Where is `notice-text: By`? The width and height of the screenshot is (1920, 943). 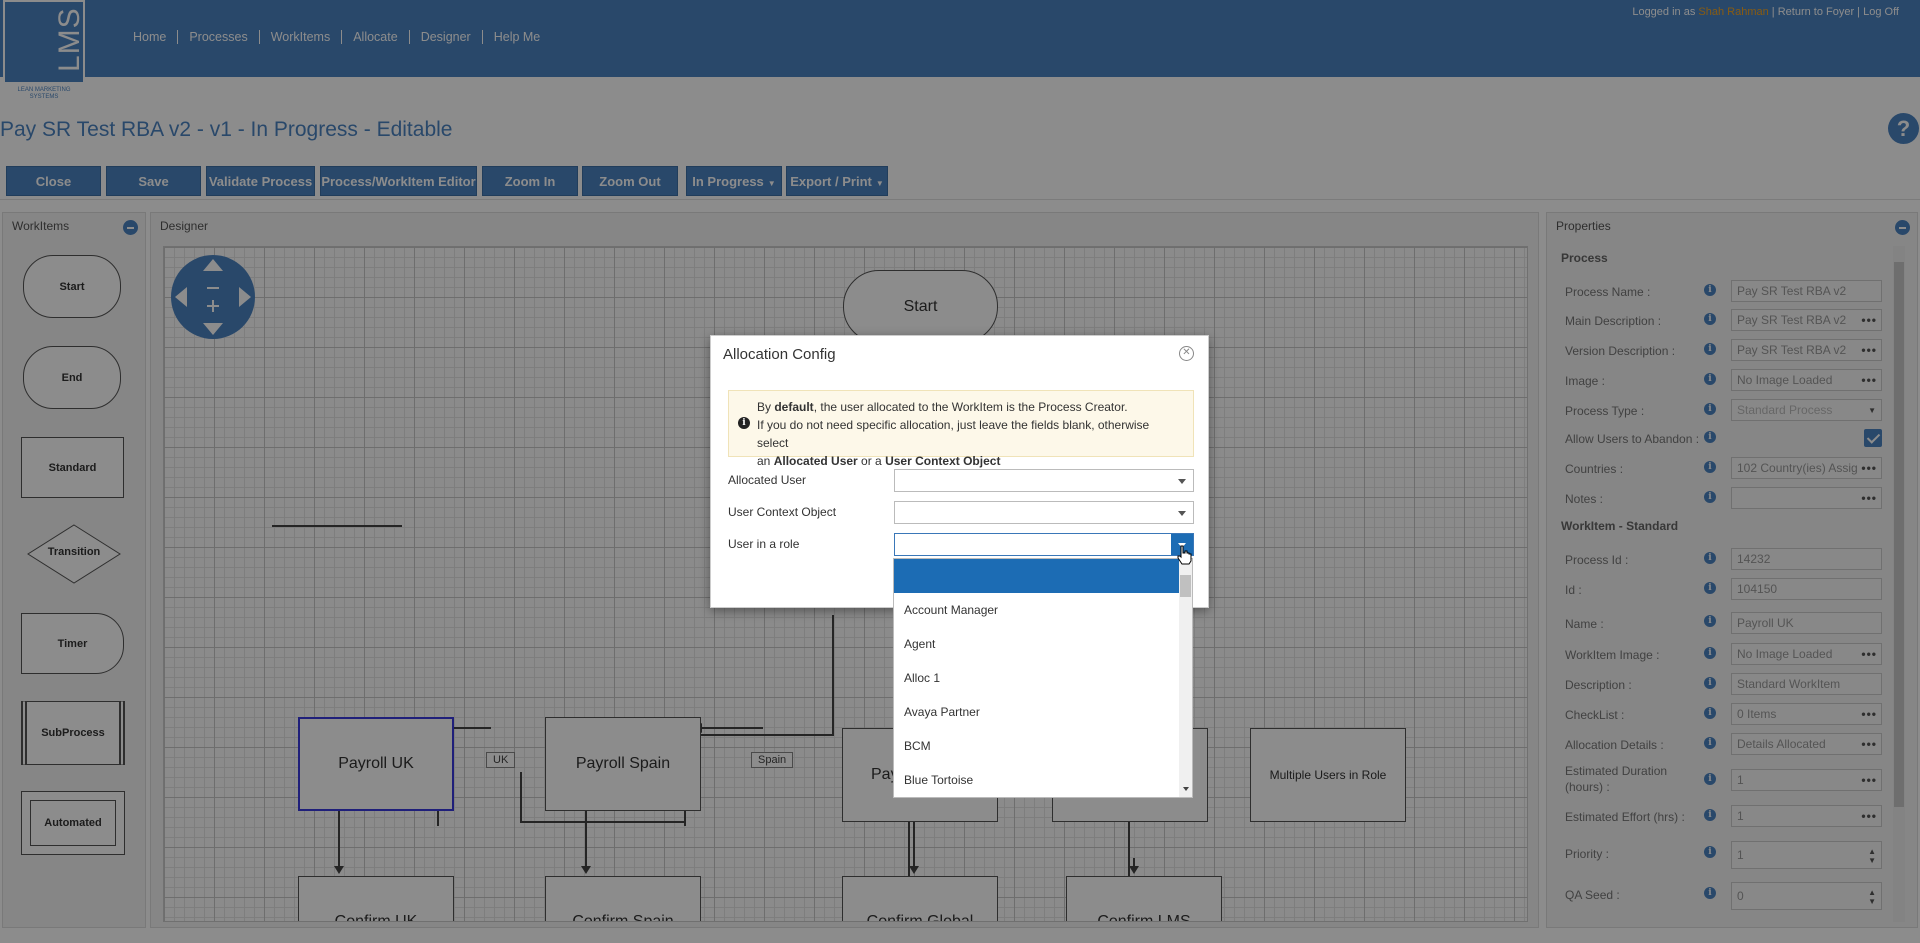 notice-text: By is located at coordinates (766, 407).